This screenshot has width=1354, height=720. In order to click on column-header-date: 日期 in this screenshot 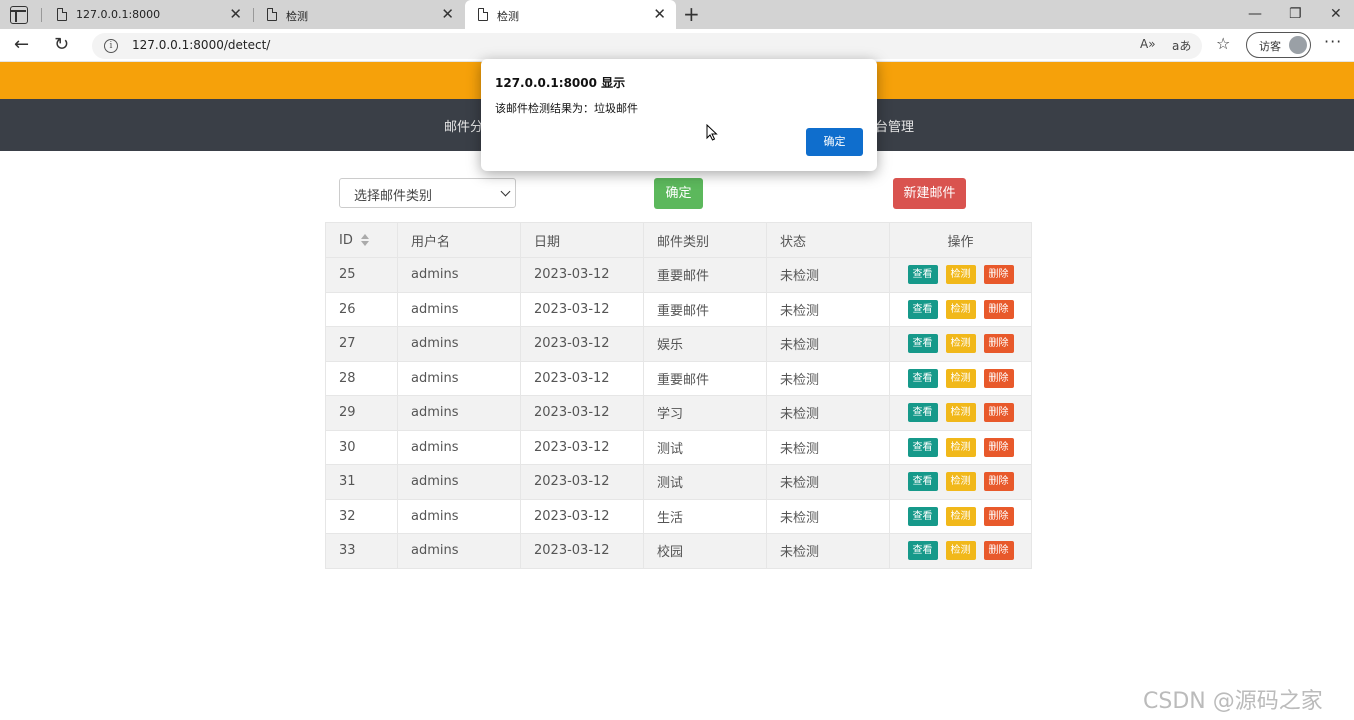, I will do `click(582, 240)`.